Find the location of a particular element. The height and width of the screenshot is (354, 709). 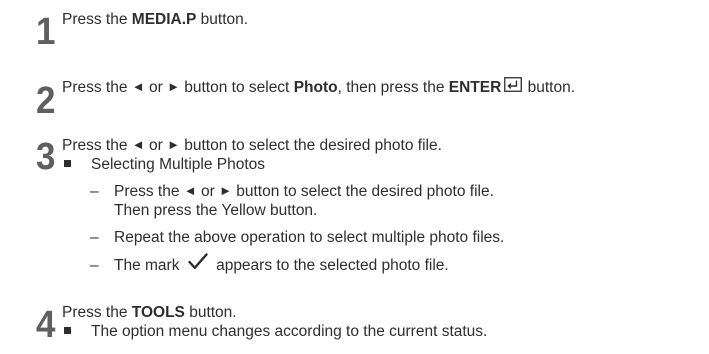

step-4-text: Press the TOOLS button. is located at coordinates (149, 312).